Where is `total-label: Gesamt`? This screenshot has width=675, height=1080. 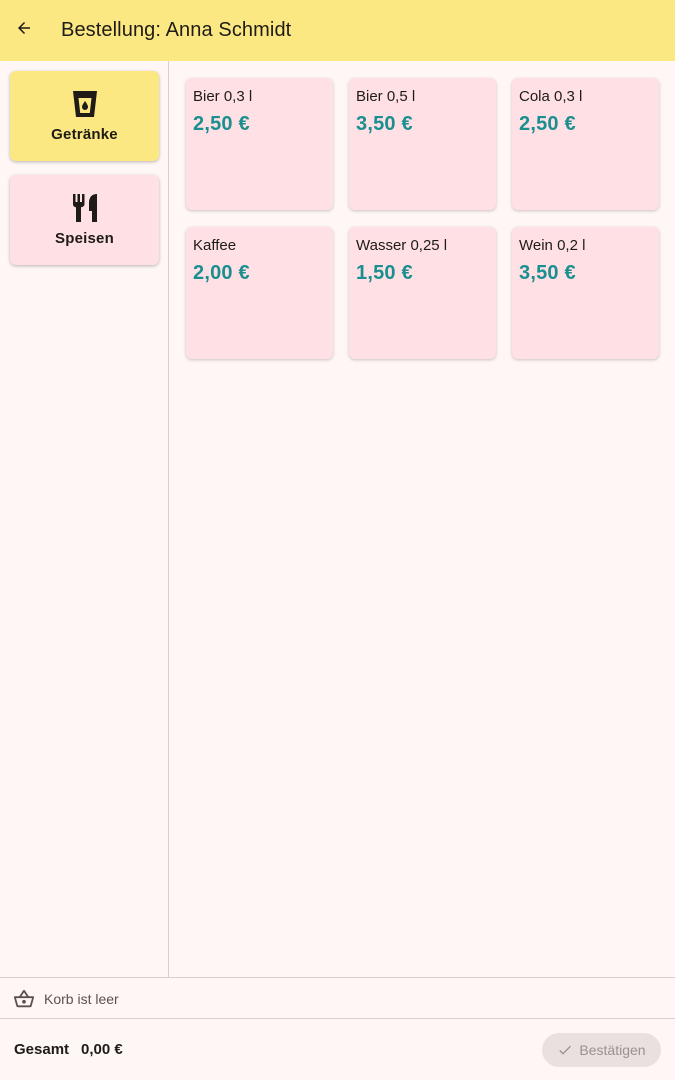
total-label: Gesamt is located at coordinates (42, 1049).